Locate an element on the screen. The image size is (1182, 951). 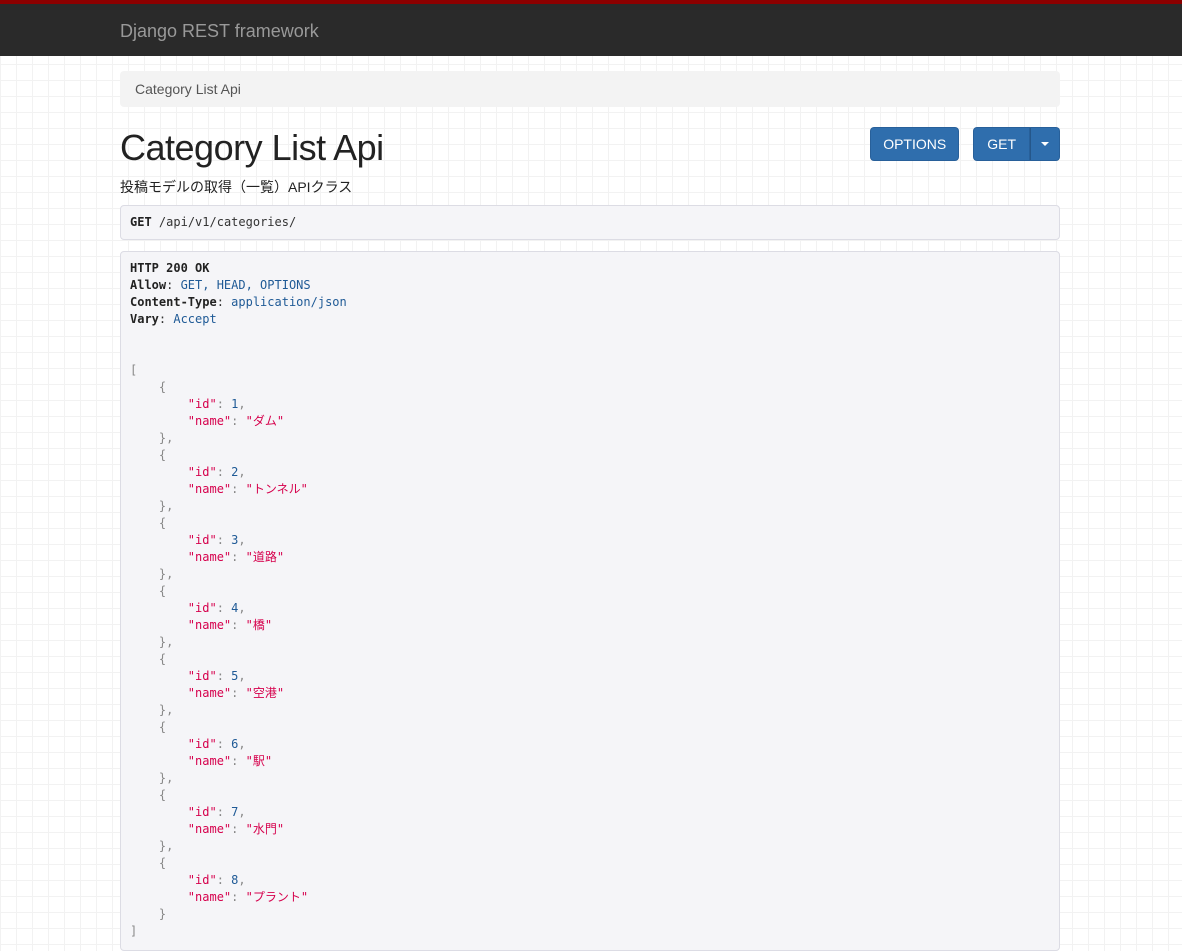
header-value: Accept is located at coordinates (195, 319).